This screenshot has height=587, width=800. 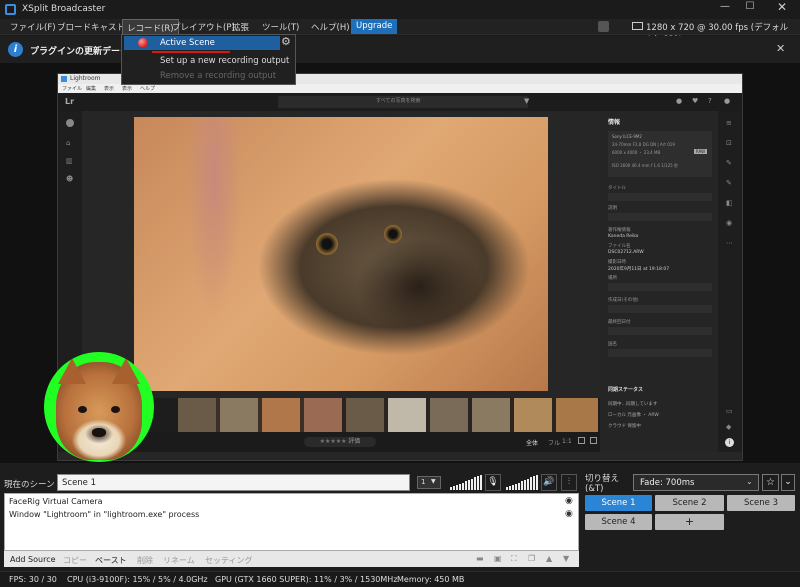 What do you see at coordinates (374, 26) in the screenshot?
I see `upgrade-button: Upgrade` at bounding box center [374, 26].